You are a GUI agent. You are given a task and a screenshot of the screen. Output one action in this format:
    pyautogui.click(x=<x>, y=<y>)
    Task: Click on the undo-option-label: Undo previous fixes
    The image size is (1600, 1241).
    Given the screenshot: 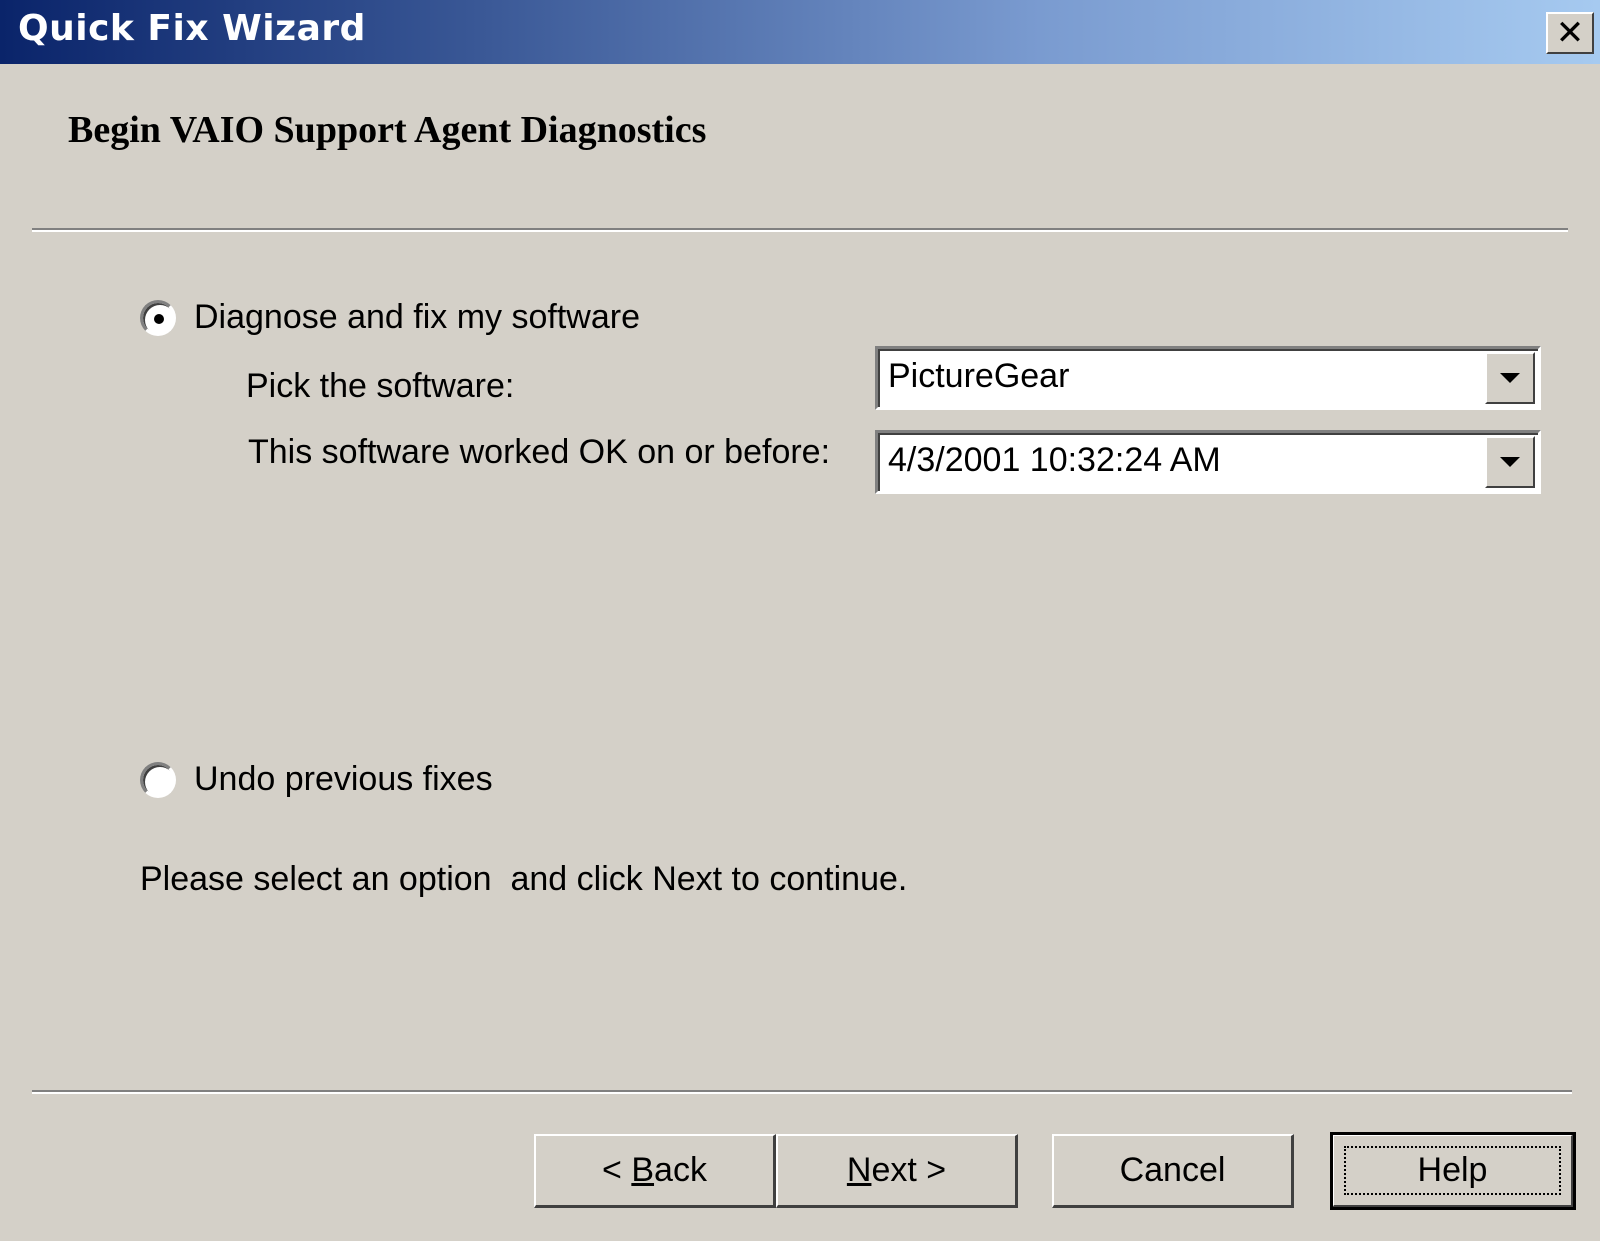 What is the action you would take?
    pyautogui.click(x=343, y=779)
    